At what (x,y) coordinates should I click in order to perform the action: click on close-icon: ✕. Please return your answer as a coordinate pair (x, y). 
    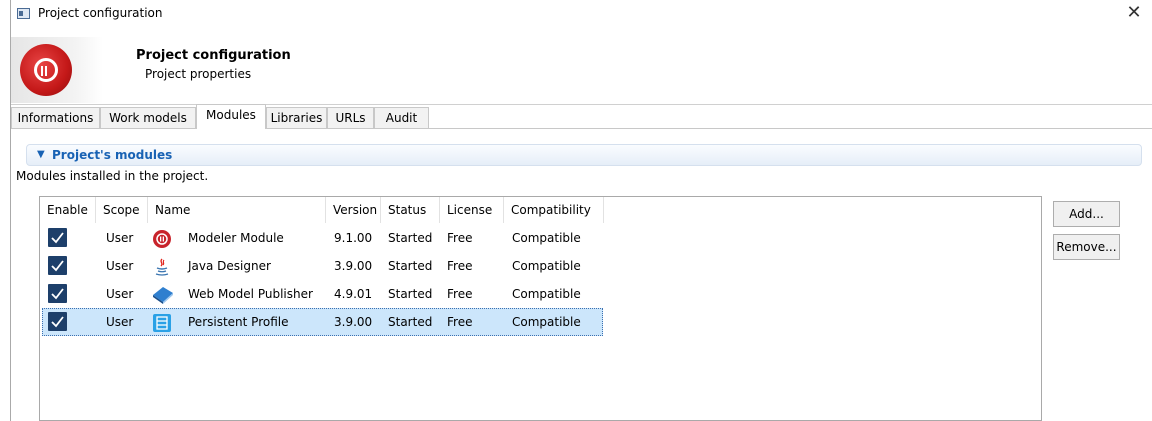
    Looking at the image, I should click on (1134, 13).